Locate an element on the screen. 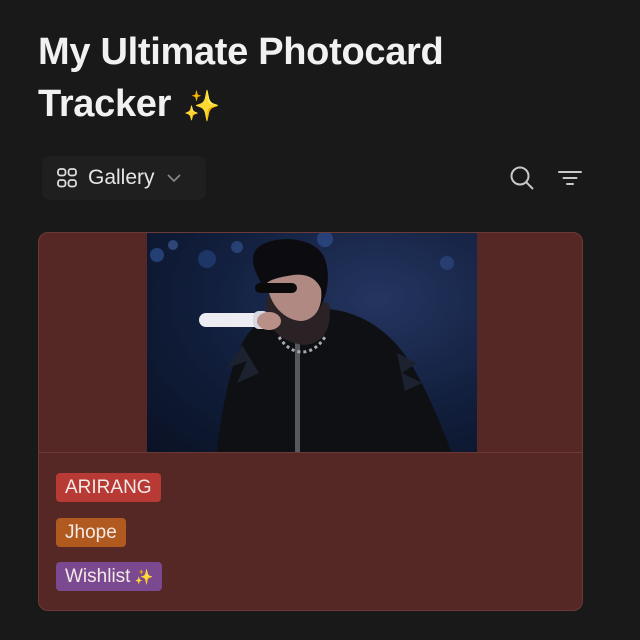 The height and width of the screenshot is (640, 640). gallery-grid-icon is located at coordinates (67, 178).